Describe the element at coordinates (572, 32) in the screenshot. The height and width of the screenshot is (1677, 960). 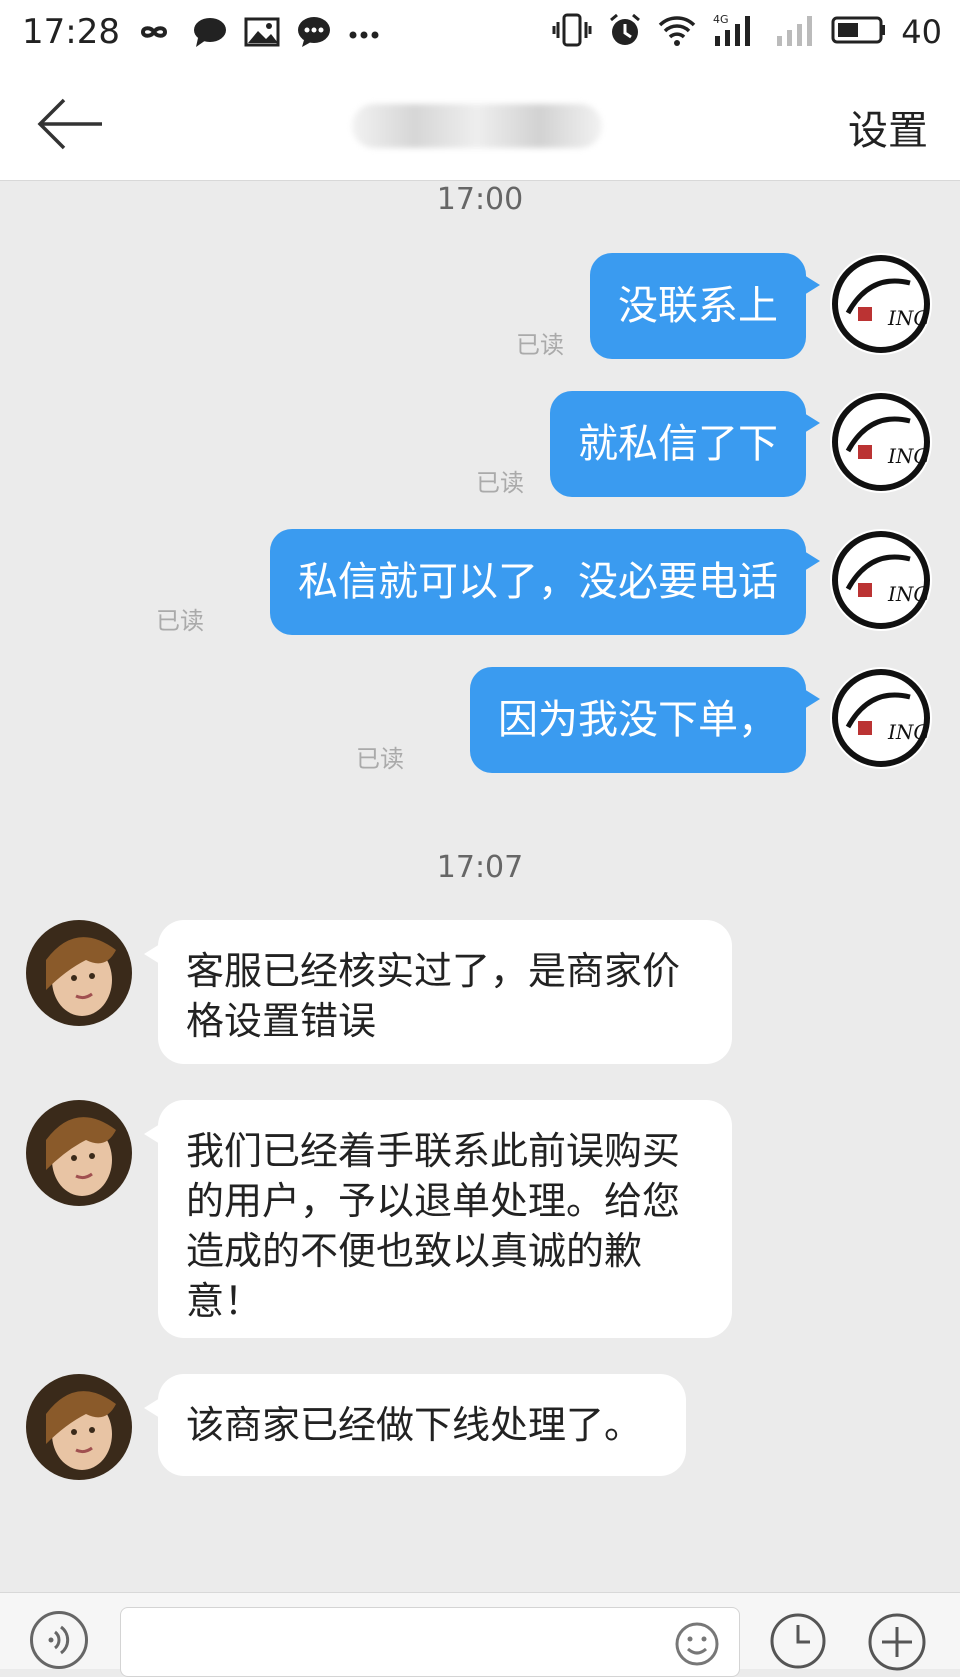
I see `vibrate-icon` at that location.